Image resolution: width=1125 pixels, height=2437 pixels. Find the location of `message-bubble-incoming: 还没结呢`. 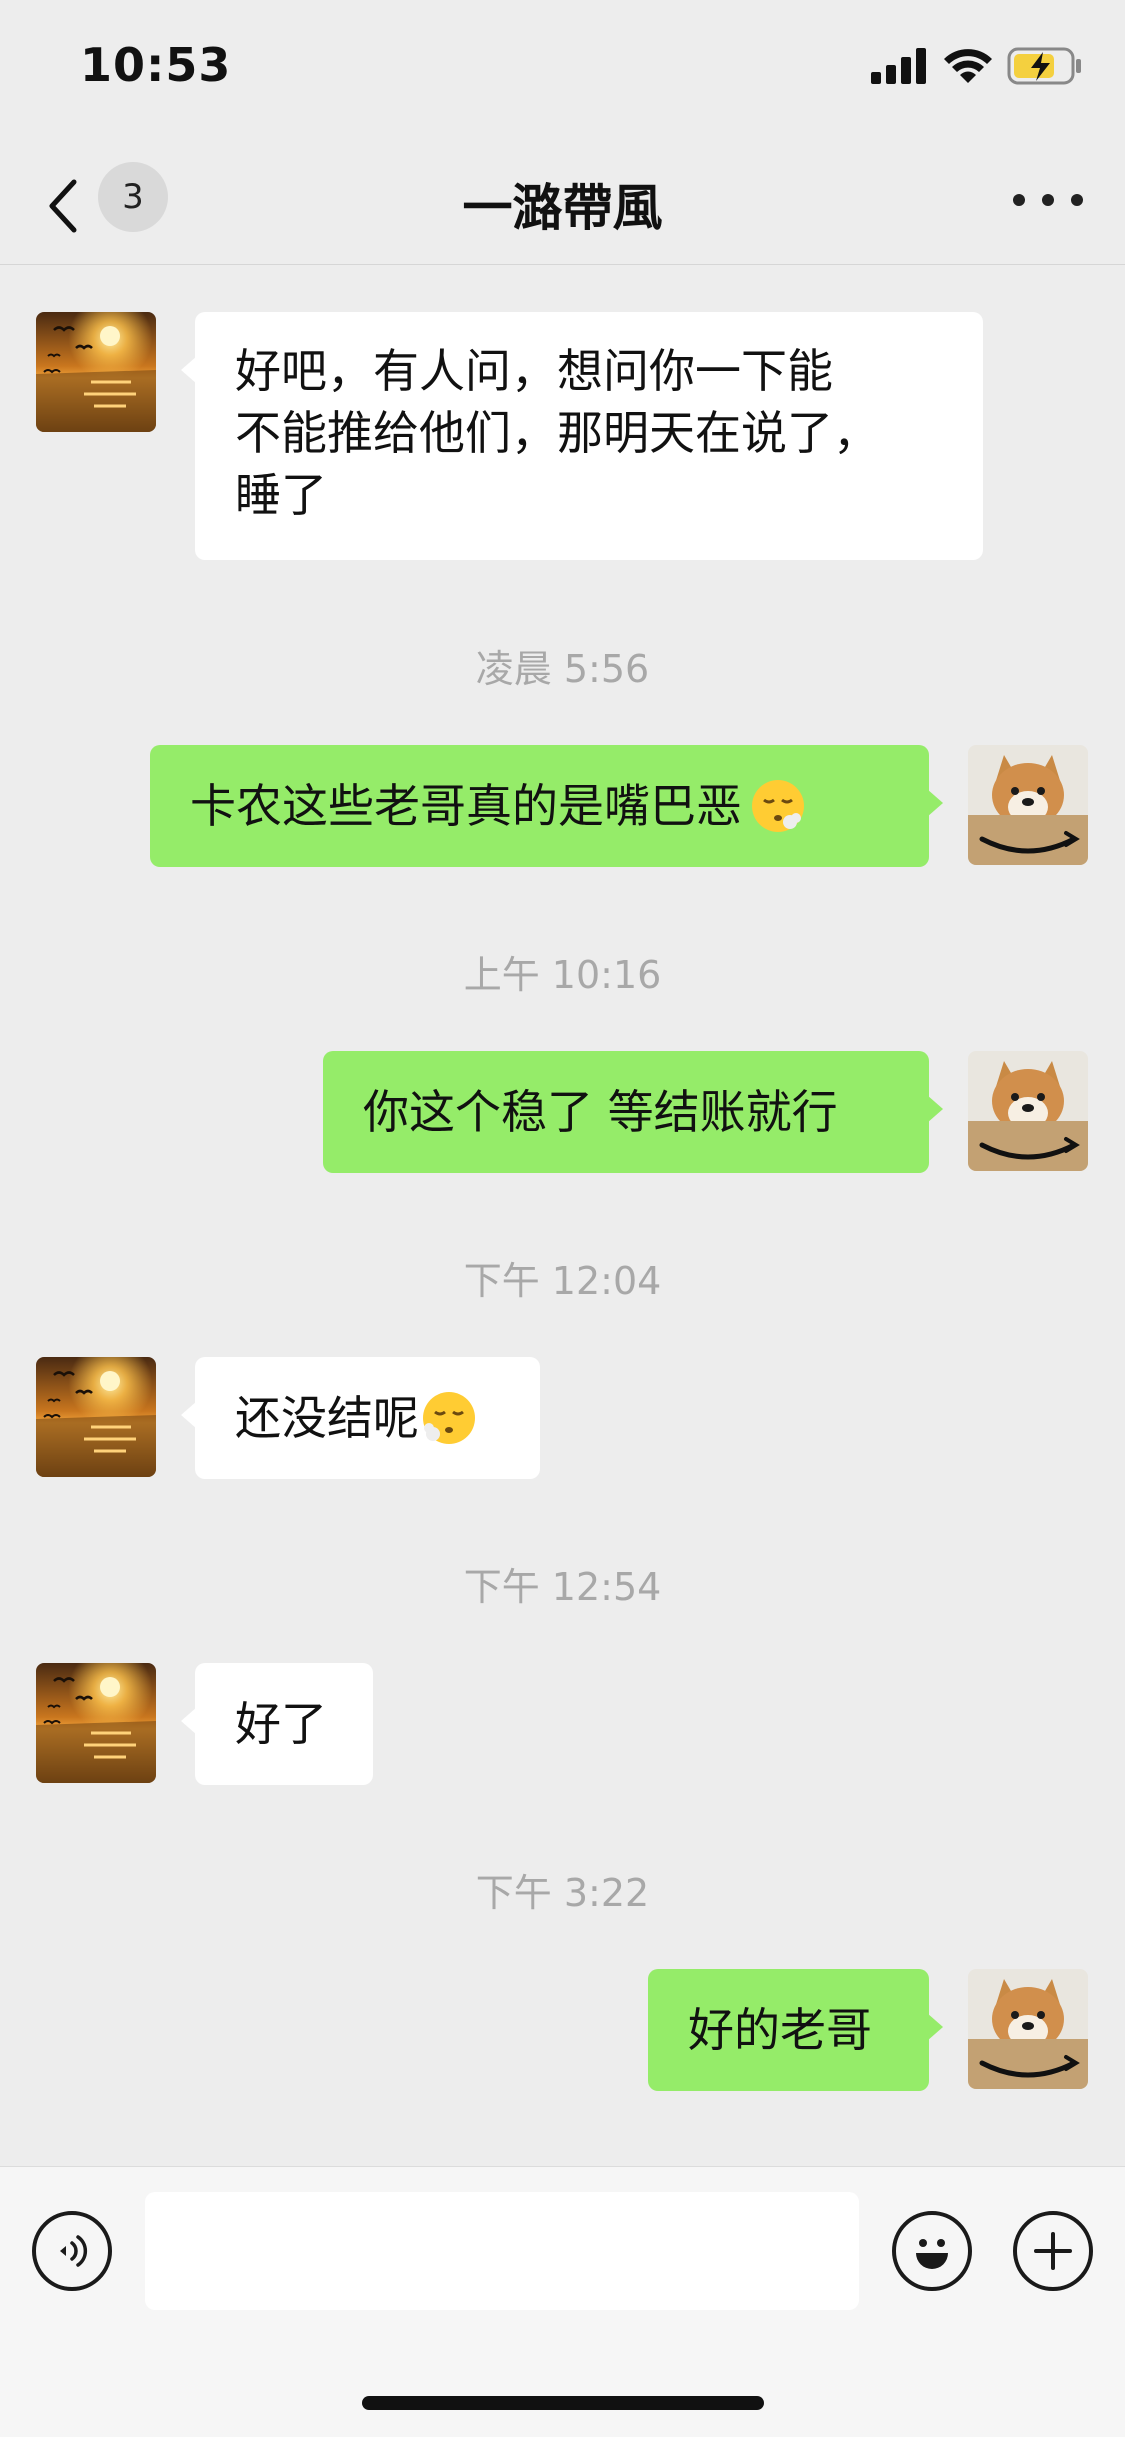

message-bubble-incoming: 还没结呢 is located at coordinates (360, 1418).